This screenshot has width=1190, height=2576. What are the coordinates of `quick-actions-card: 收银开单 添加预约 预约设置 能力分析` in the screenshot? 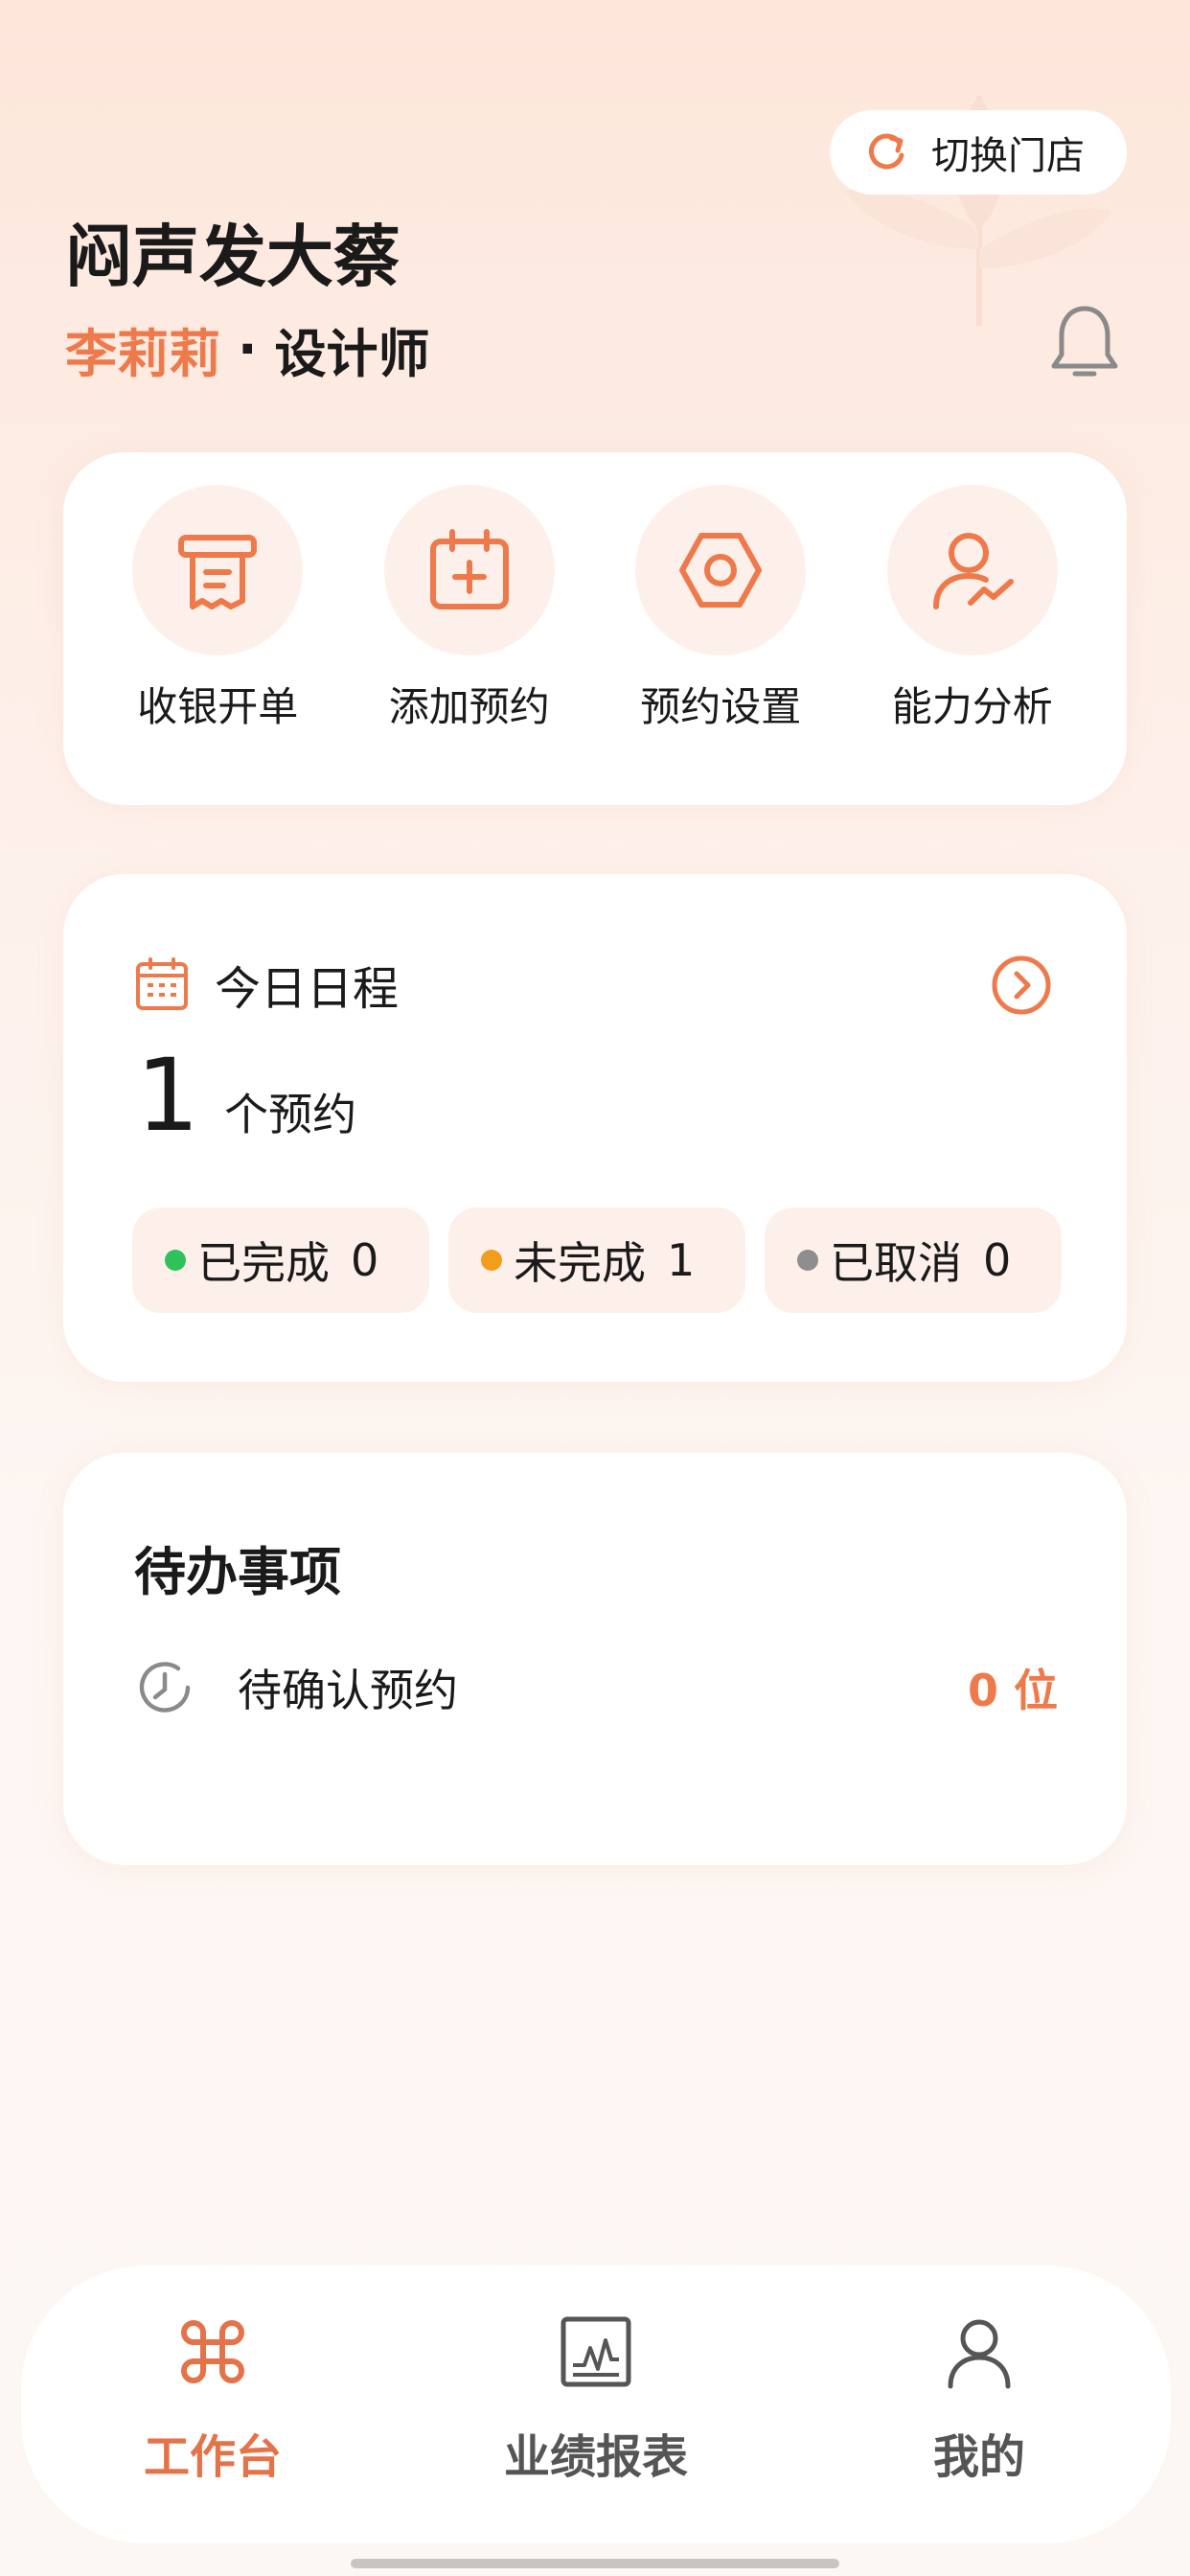 It's located at (595, 628).